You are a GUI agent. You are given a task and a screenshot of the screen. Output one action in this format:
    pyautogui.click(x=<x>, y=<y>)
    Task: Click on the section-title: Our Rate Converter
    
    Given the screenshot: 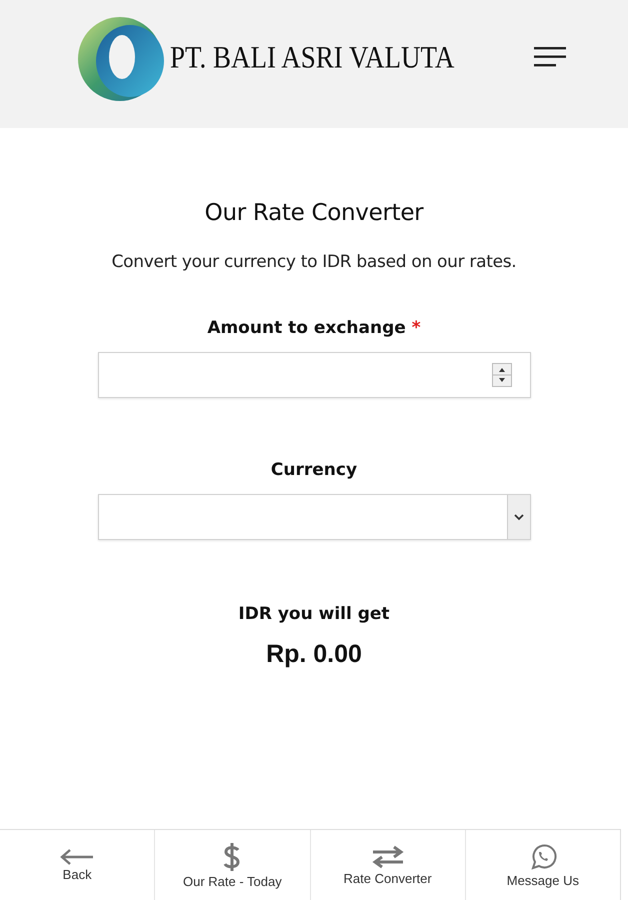 What is the action you would take?
    pyautogui.click(x=314, y=213)
    